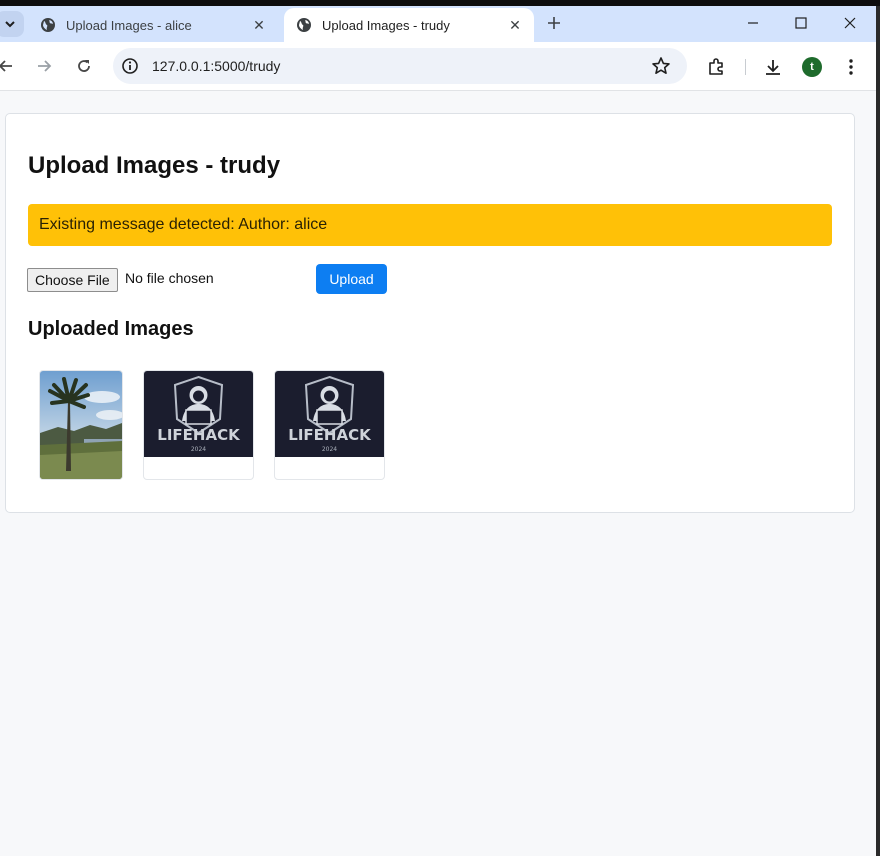 The height and width of the screenshot is (856, 880). I want to click on tab-trudy: Upload Images - trudy ✕, so click(409, 25).